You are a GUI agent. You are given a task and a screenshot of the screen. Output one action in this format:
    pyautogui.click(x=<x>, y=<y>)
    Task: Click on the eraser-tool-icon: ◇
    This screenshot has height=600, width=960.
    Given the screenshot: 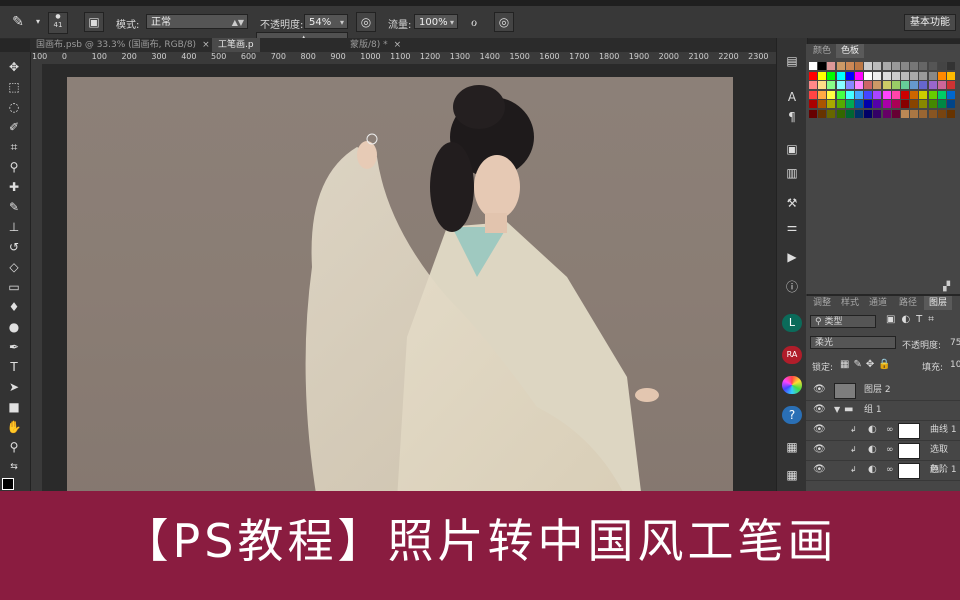 What is the action you would take?
    pyautogui.click(x=14, y=267)
    